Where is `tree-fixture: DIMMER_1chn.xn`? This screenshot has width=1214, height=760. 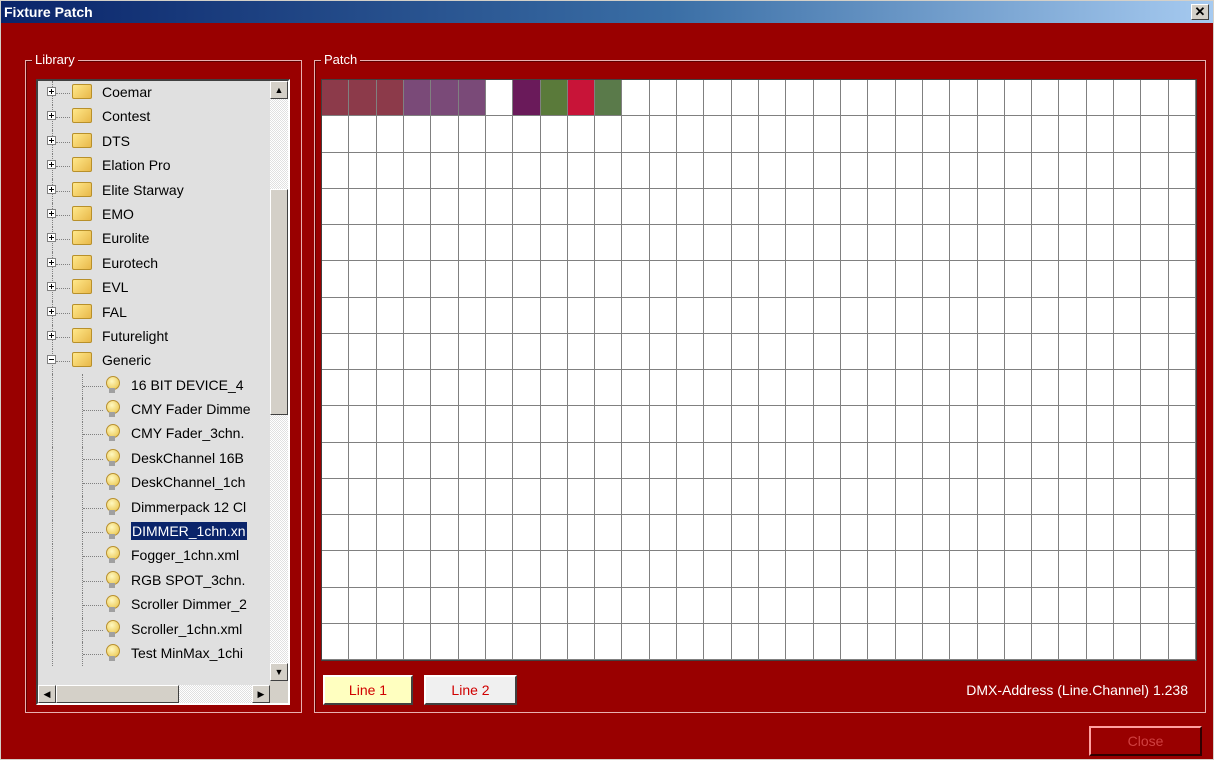 tree-fixture: DIMMER_1chn.xn is located at coordinates (154, 532).